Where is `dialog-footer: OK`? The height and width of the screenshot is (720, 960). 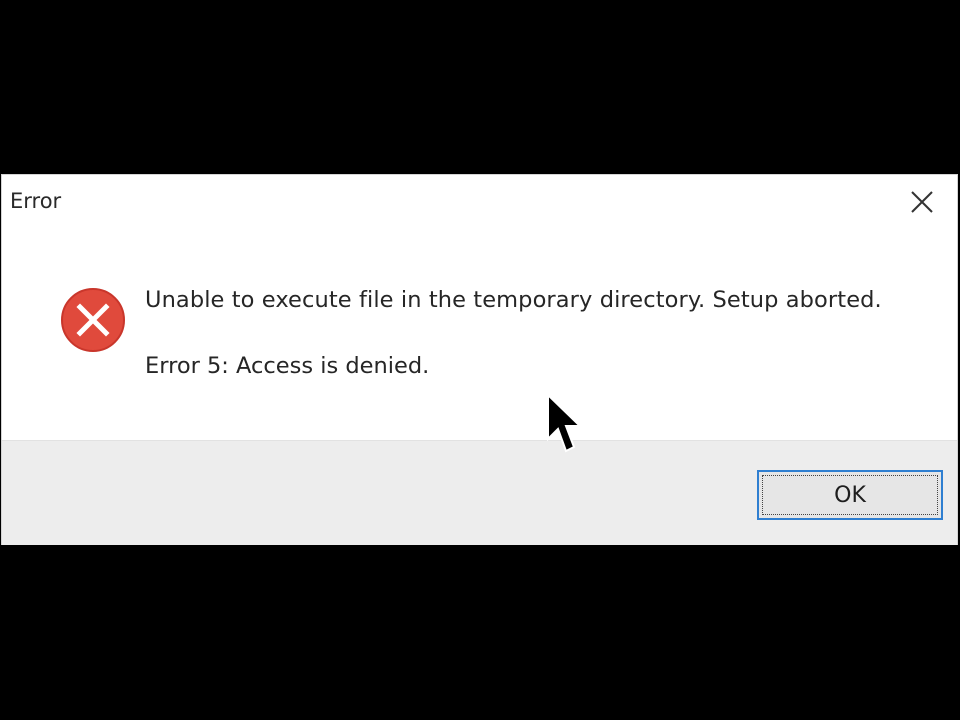 dialog-footer: OK is located at coordinates (479, 492).